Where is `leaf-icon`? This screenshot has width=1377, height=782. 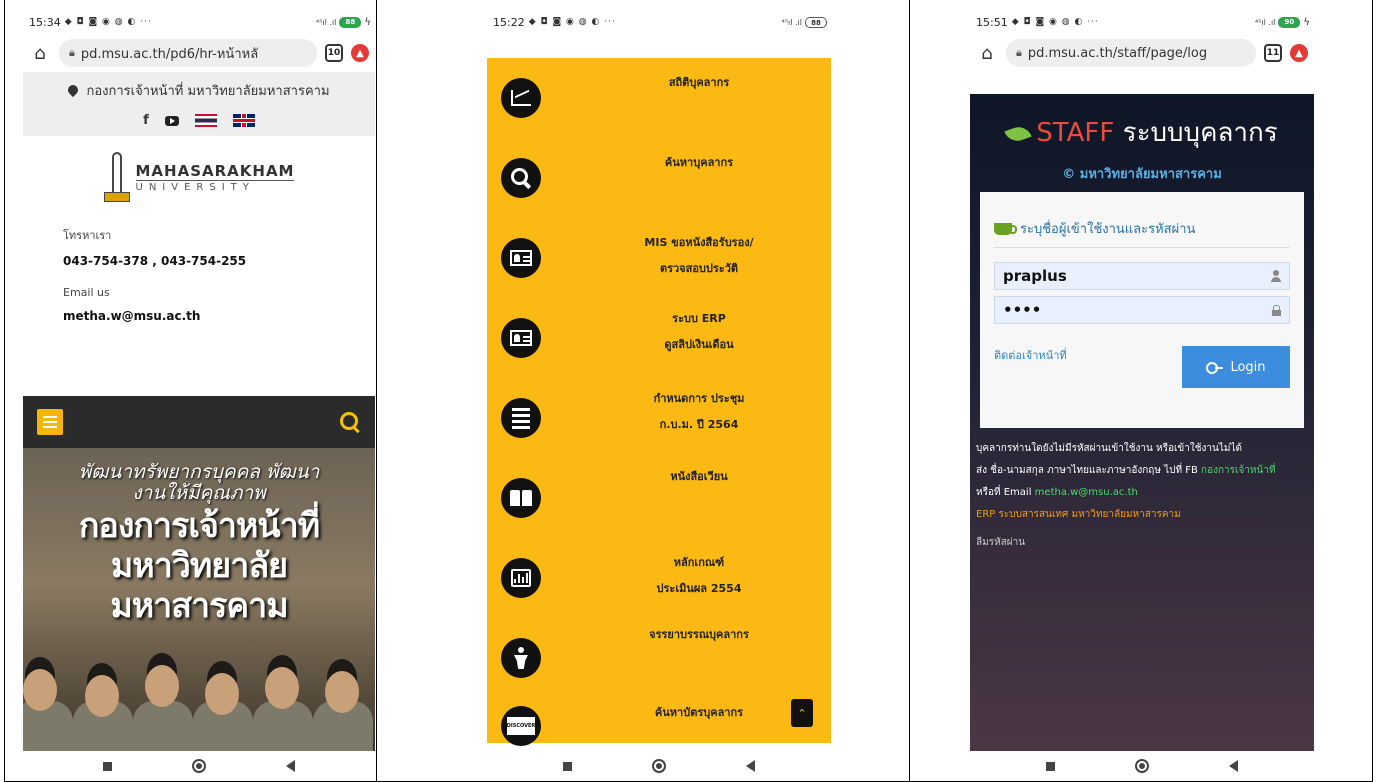 leaf-icon is located at coordinates (1018, 133).